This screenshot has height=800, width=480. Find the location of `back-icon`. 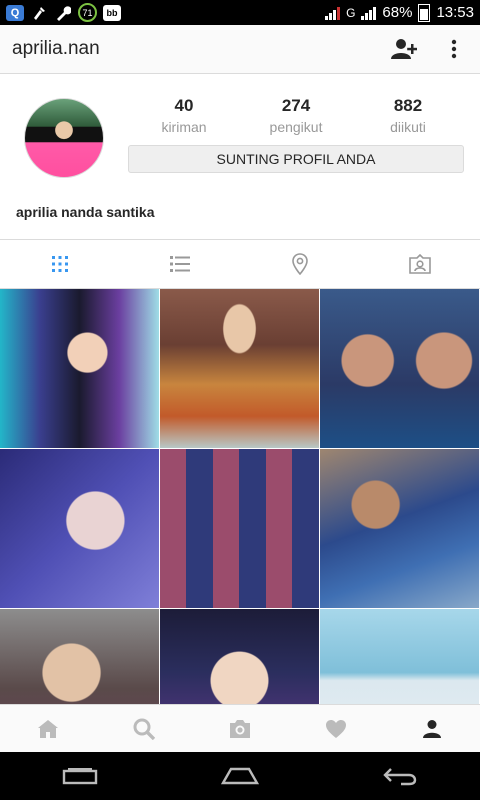

back-icon is located at coordinates (400, 777).